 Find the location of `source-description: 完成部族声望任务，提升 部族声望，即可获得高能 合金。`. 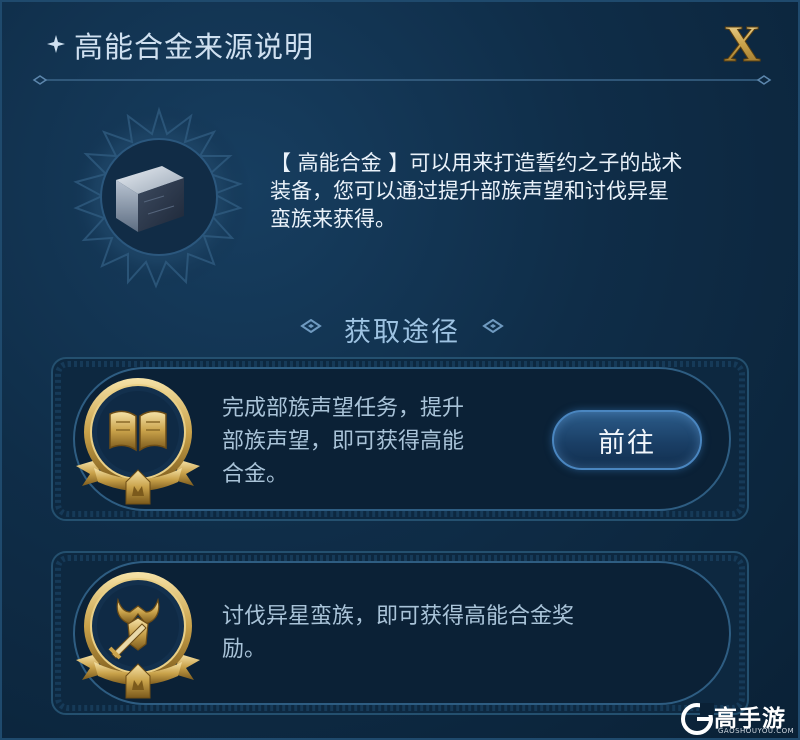

source-description: 完成部族声望任务，提升 部族声望，即可获得高能 合金。 is located at coordinates (343, 441).